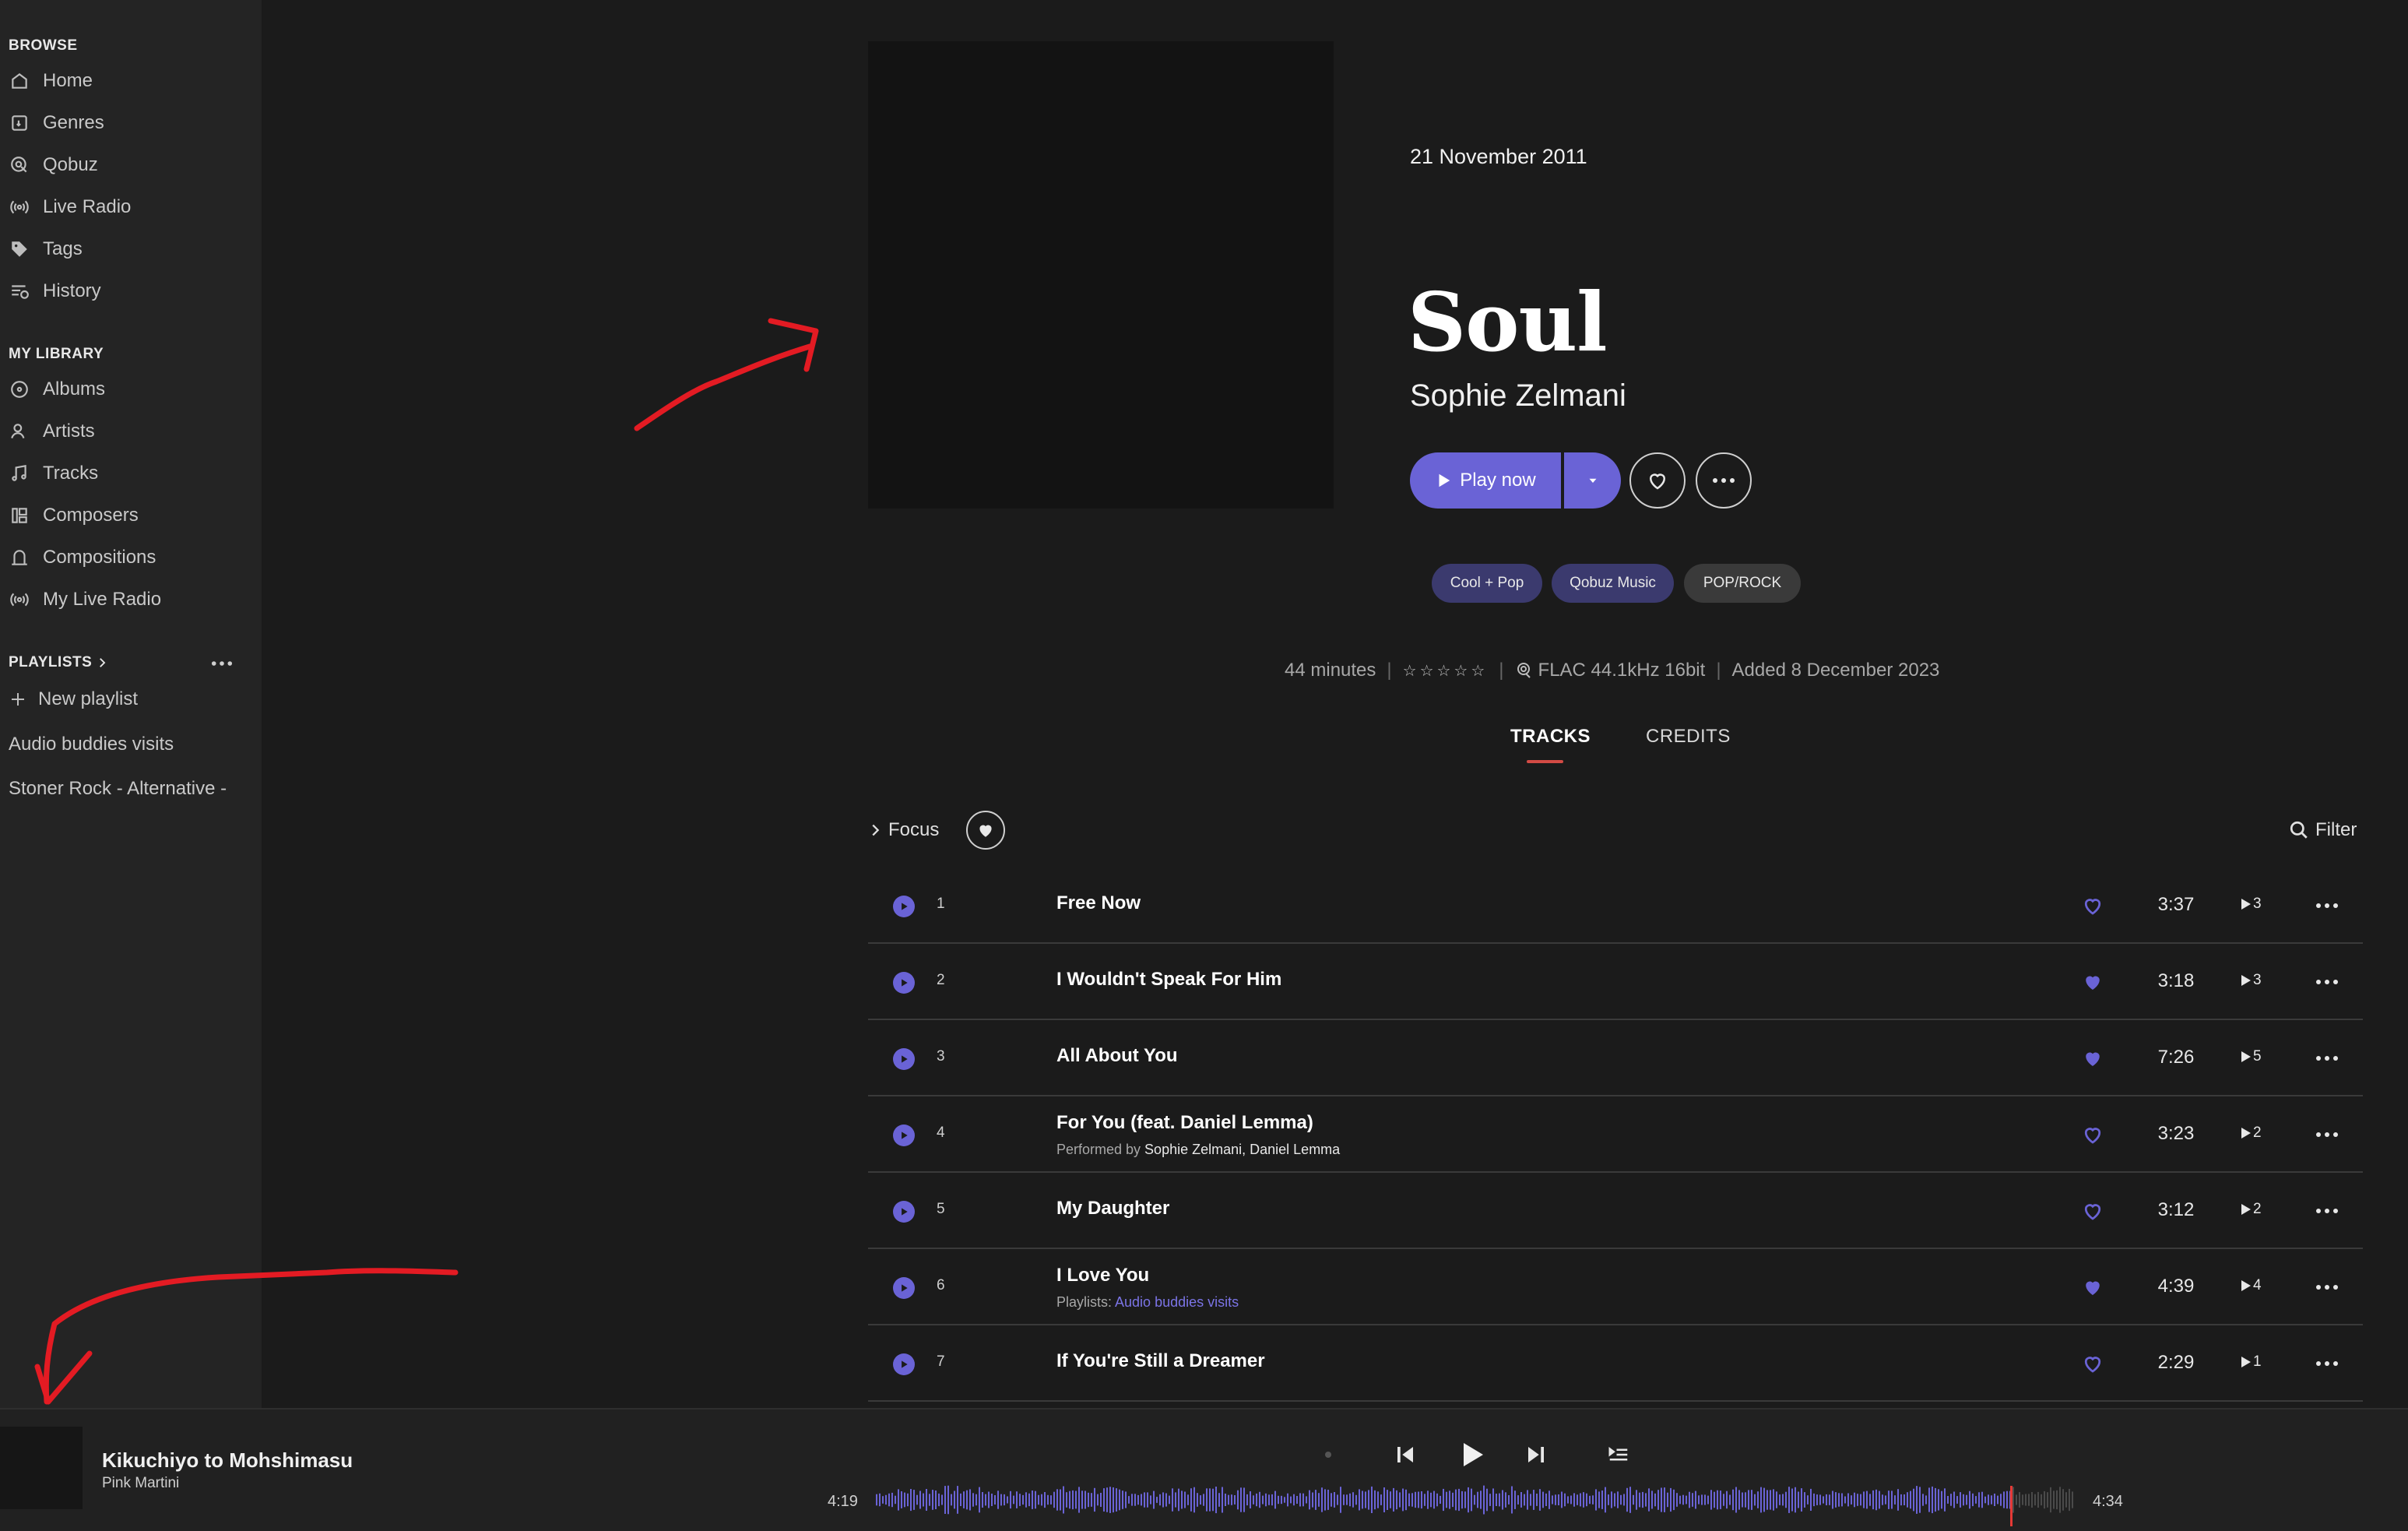 Image resolution: width=2408 pixels, height=1531 pixels. What do you see at coordinates (1536, 1455) in the screenshot?
I see `next-track-button` at bounding box center [1536, 1455].